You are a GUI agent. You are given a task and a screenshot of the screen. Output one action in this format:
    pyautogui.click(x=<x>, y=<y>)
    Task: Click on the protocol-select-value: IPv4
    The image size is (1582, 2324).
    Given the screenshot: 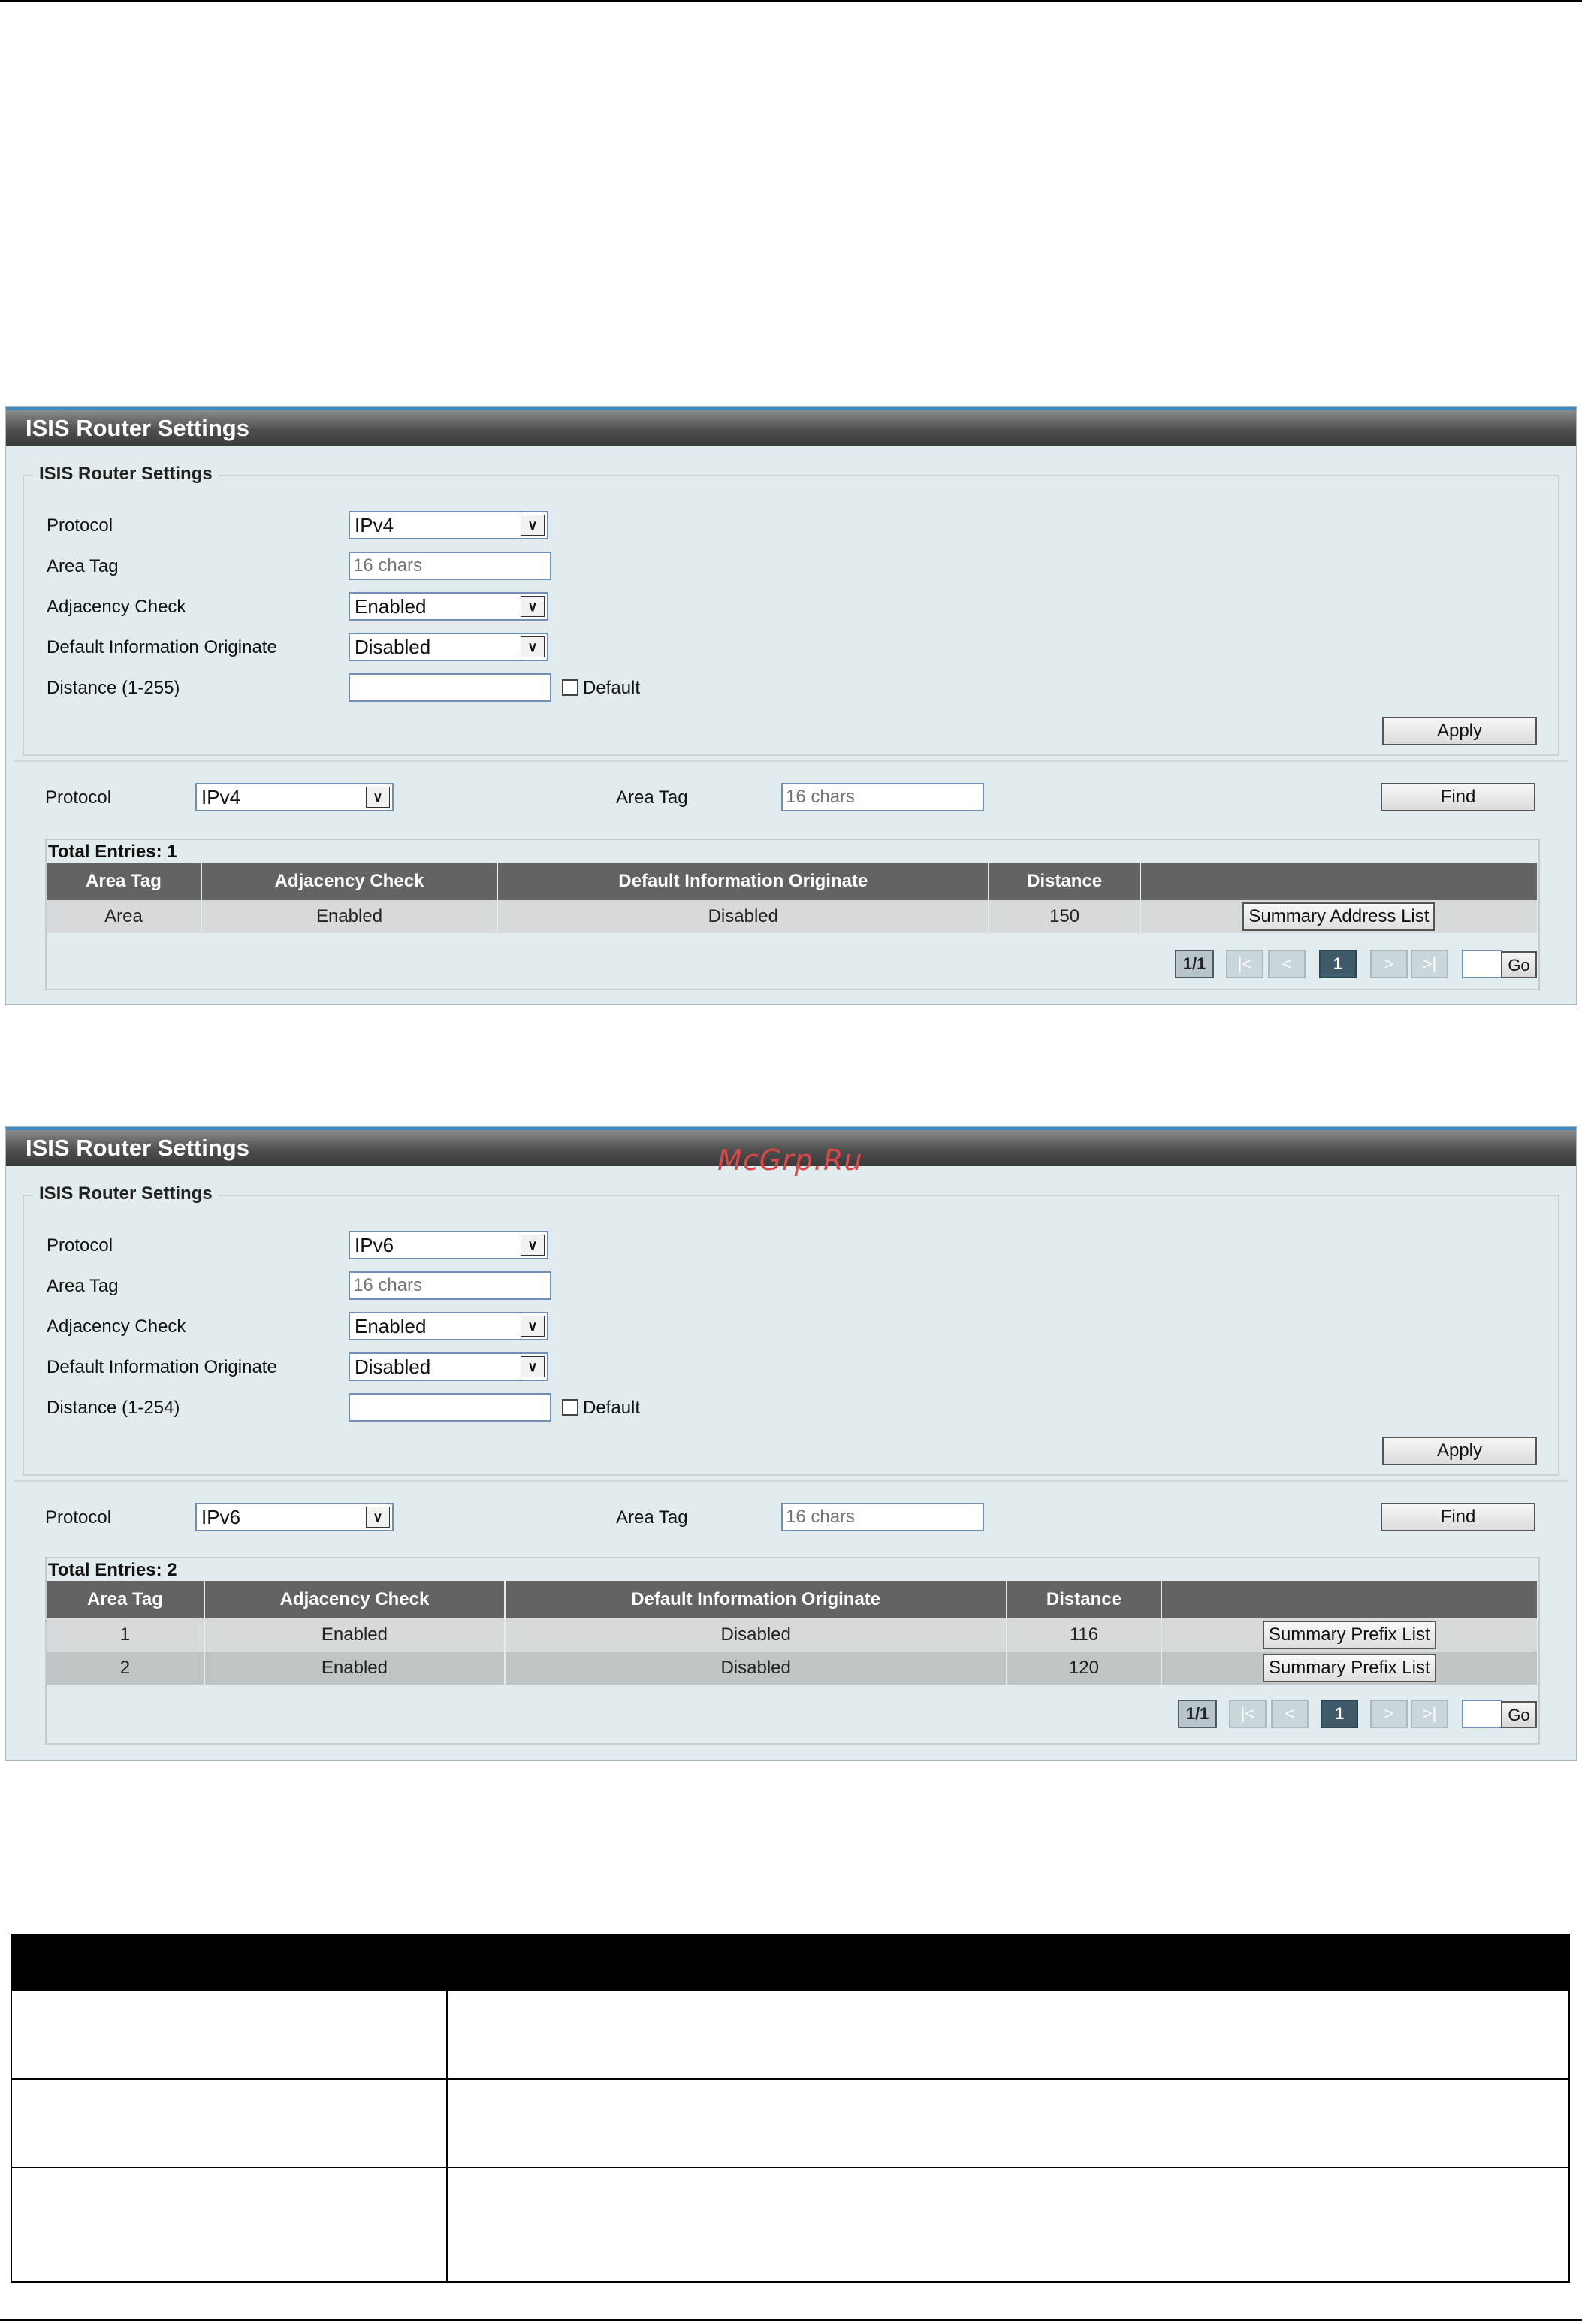 What is the action you would take?
    pyautogui.click(x=374, y=525)
    